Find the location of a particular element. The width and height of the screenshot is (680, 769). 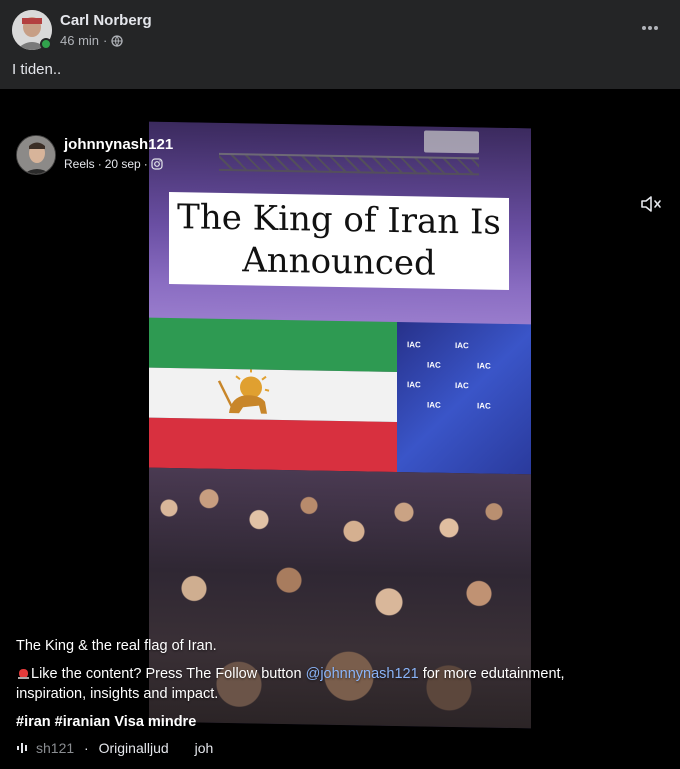

audio-source: sh121 is located at coordinates (55, 748).